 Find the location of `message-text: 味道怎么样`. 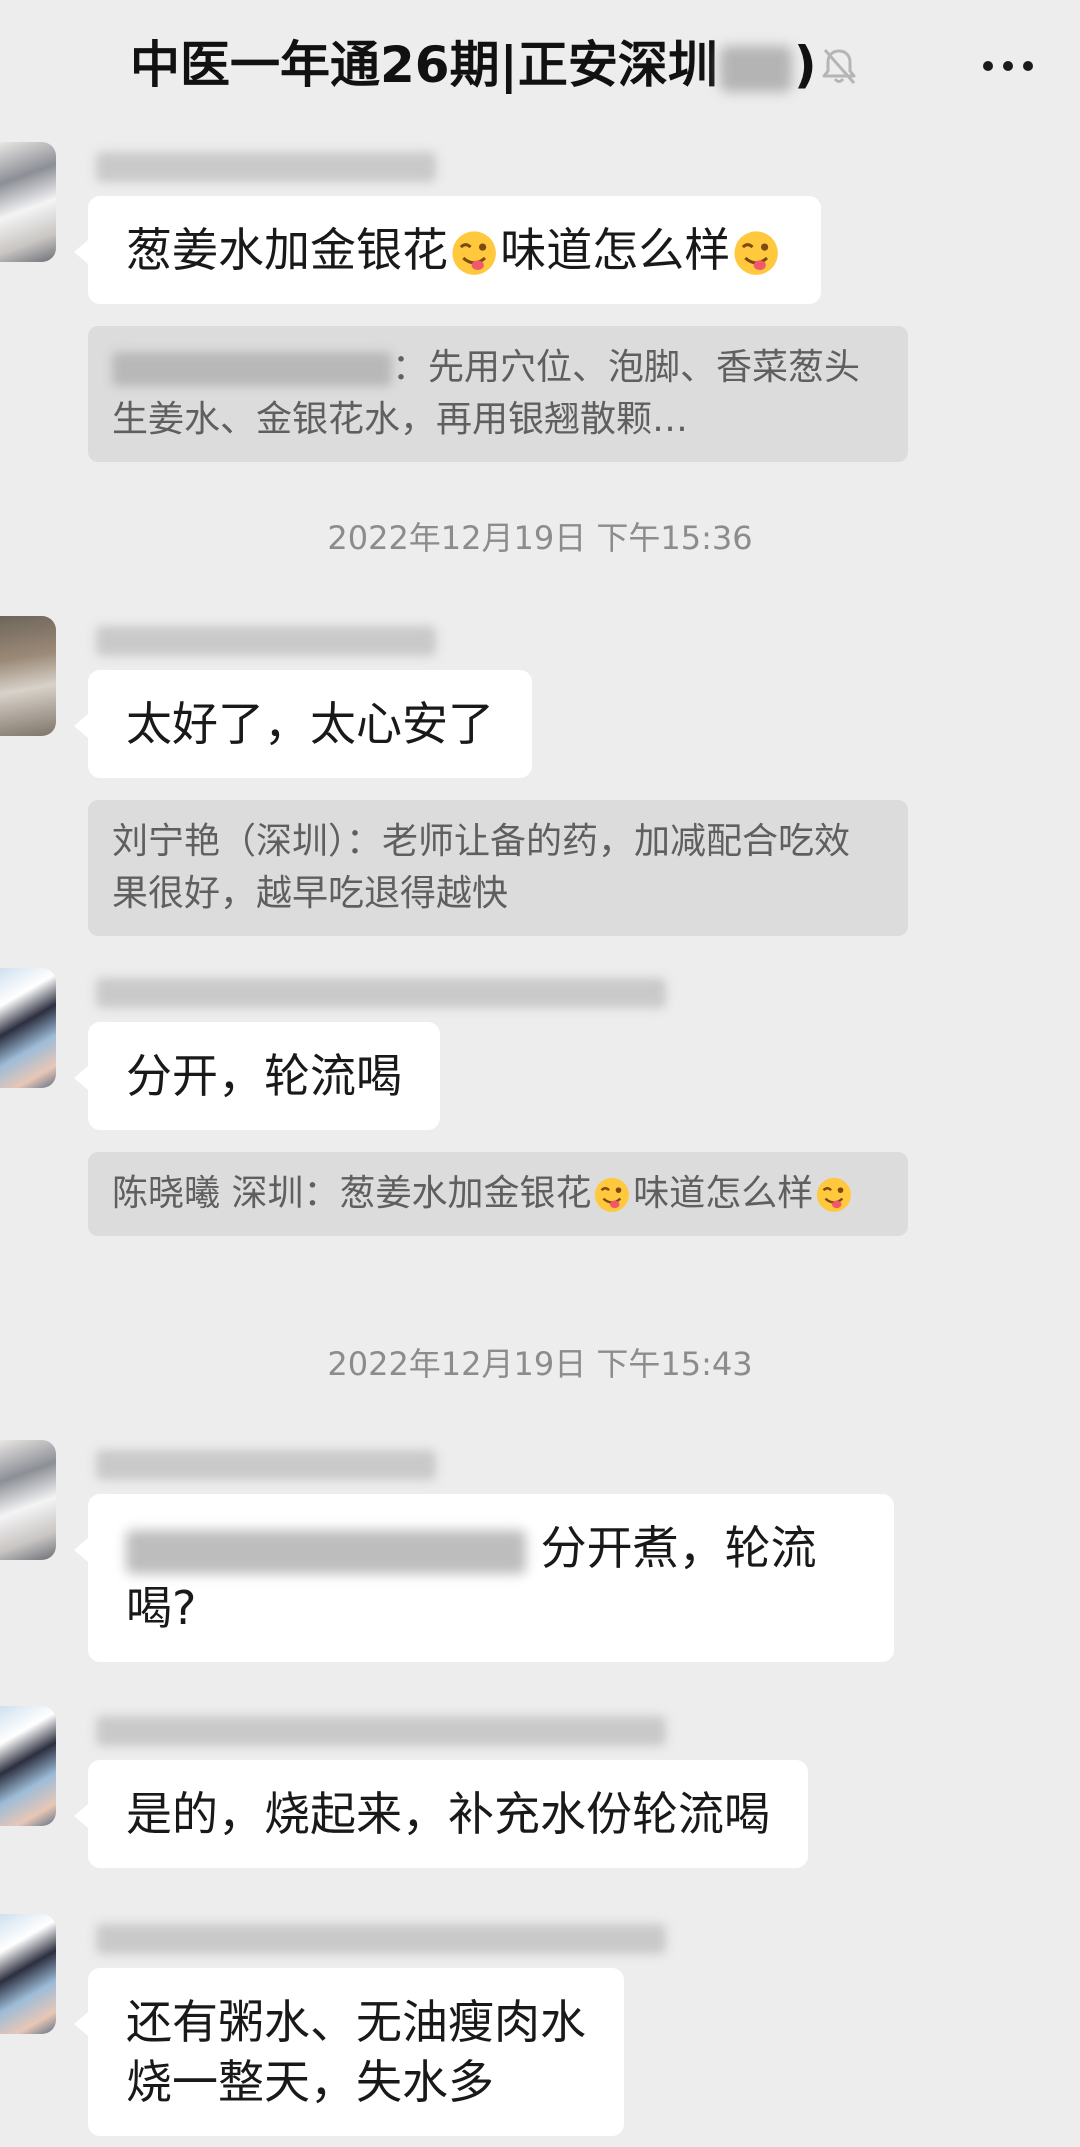

message-text: 味道怎么样 is located at coordinates (615, 250).